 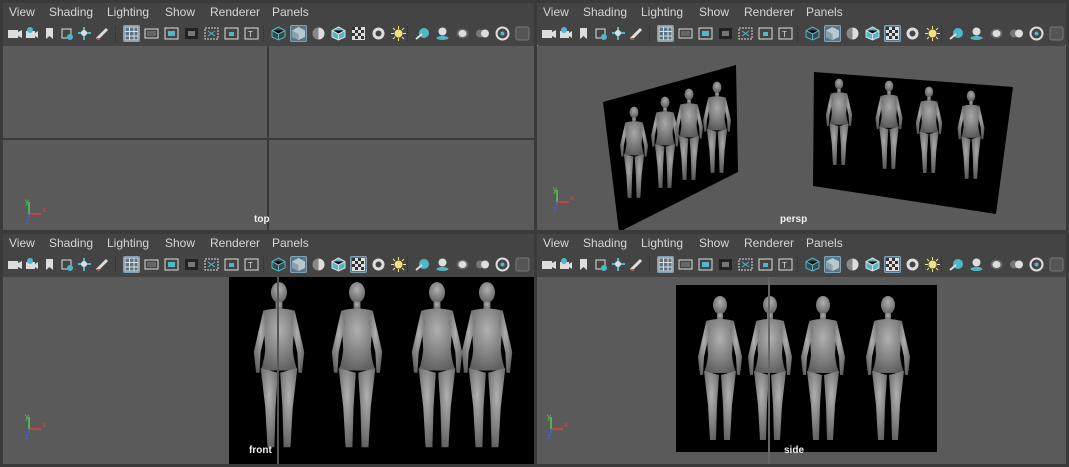 I want to click on image-plane-side, so click(x=806, y=368).